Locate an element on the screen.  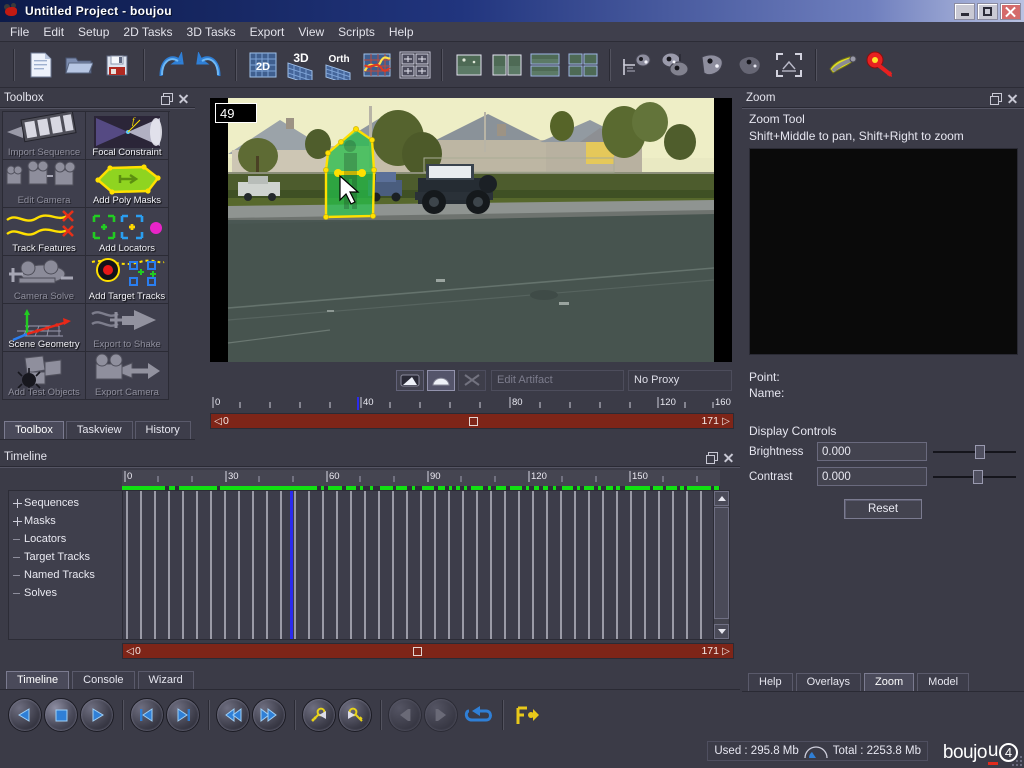
tab-console: Console is located at coordinates (103, 680).